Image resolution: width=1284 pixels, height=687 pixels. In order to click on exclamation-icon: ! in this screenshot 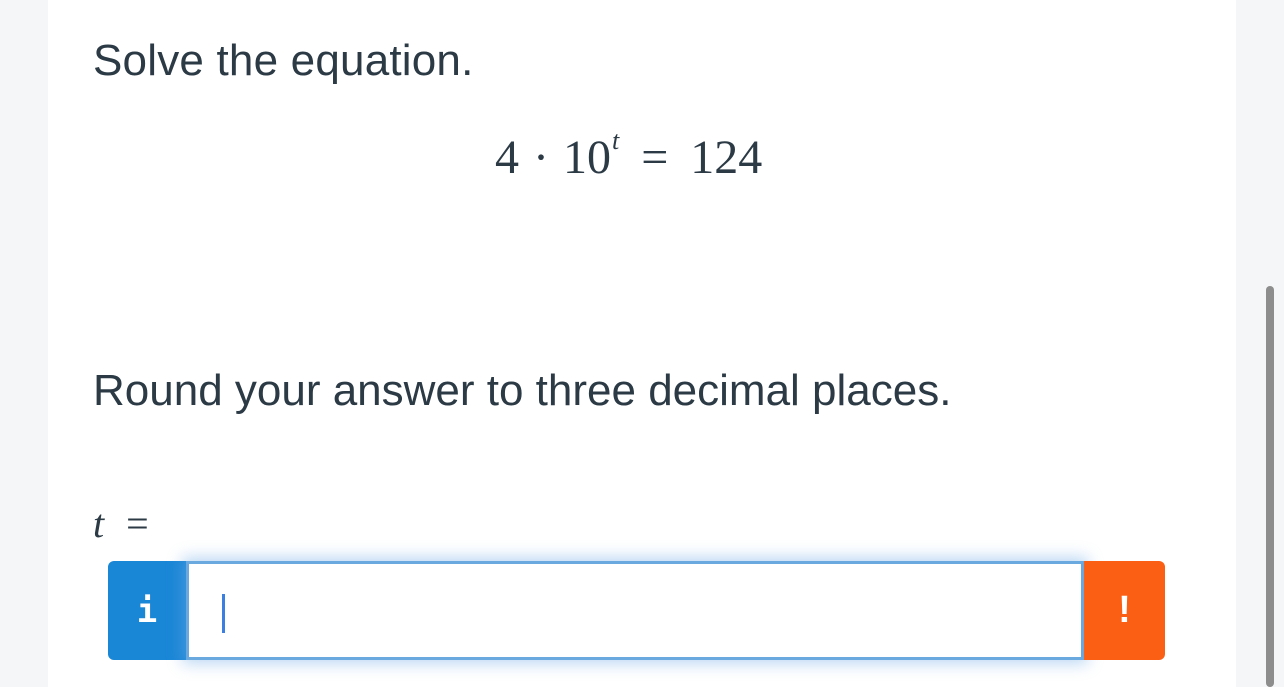, I will do `click(1124, 610)`.